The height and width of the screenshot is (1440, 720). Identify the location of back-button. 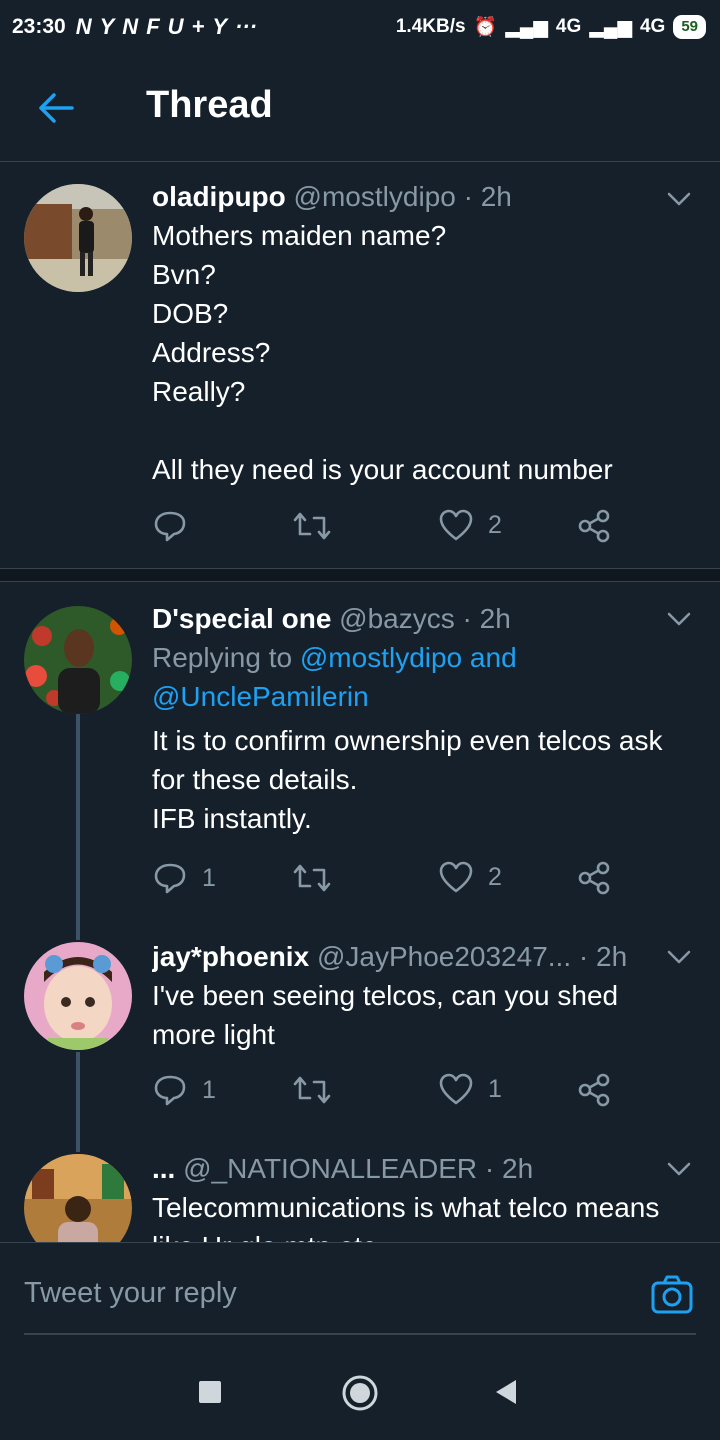
(56, 108).